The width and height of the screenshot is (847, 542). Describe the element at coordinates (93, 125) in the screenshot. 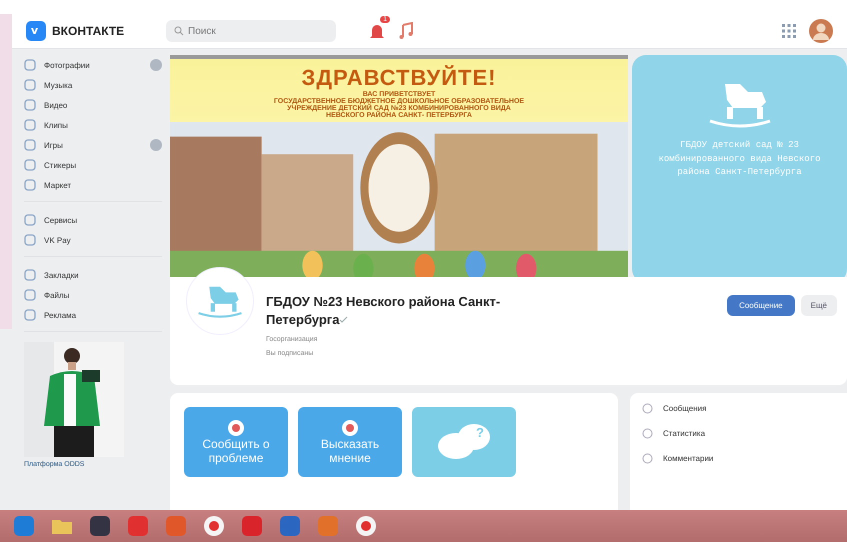

I see `sidebar-item: Клипы` at that location.